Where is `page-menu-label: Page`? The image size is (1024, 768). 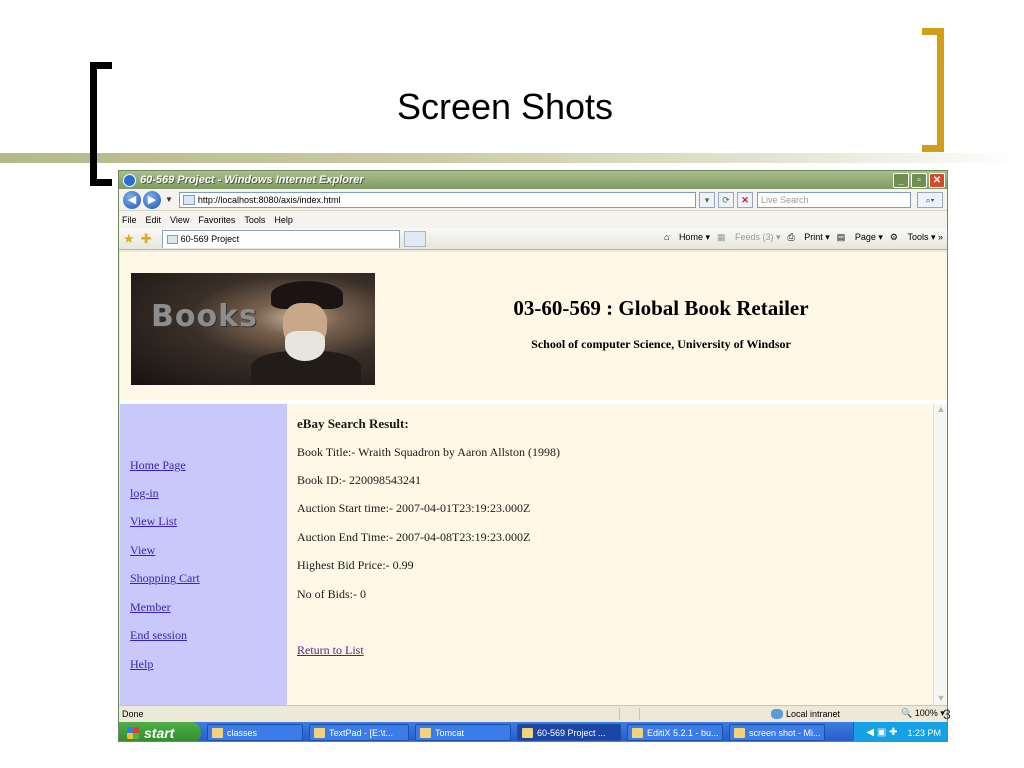
page-menu-label: Page is located at coordinates (865, 237).